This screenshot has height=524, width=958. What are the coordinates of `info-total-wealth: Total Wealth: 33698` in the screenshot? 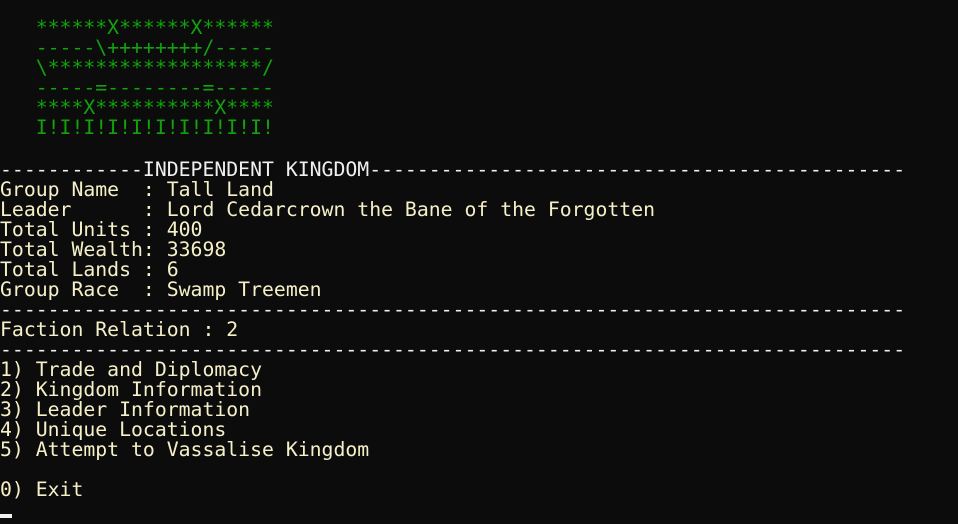 It's located at (113, 249).